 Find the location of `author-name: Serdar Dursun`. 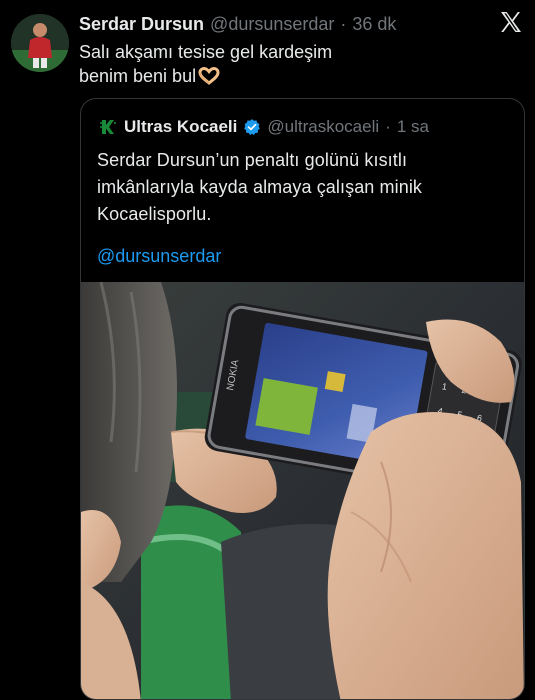

author-name: Serdar Dursun is located at coordinates (141, 24).